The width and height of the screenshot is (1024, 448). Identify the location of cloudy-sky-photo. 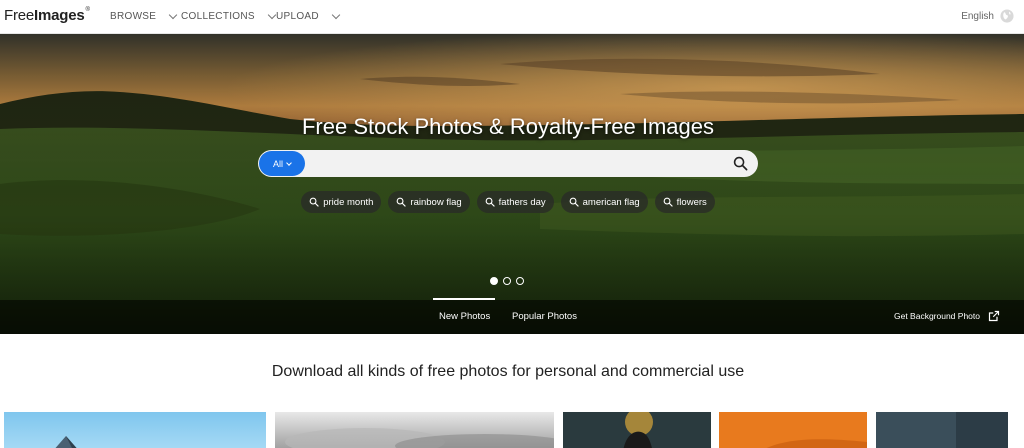
(414, 430).